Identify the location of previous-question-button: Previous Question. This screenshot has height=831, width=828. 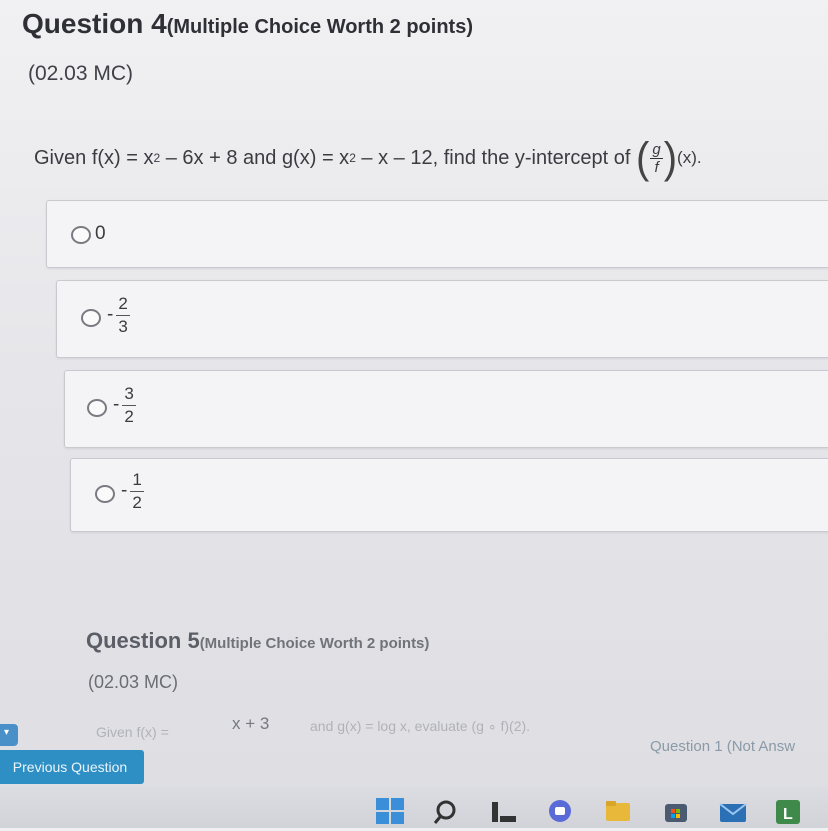
(72, 767).